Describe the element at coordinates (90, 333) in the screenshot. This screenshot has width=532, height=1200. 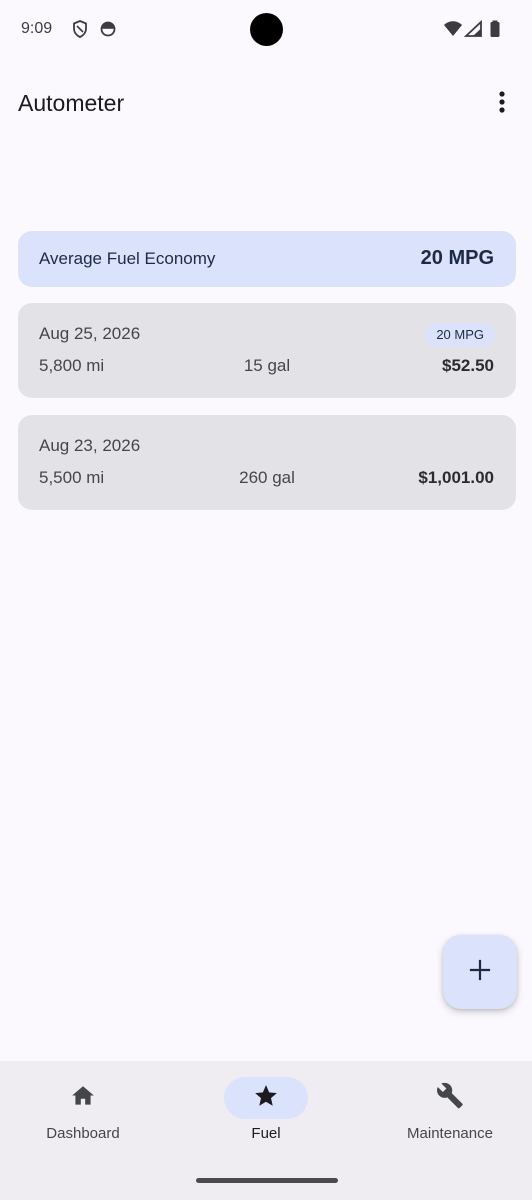
I see `entry-date: Aug 25, 2026` at that location.